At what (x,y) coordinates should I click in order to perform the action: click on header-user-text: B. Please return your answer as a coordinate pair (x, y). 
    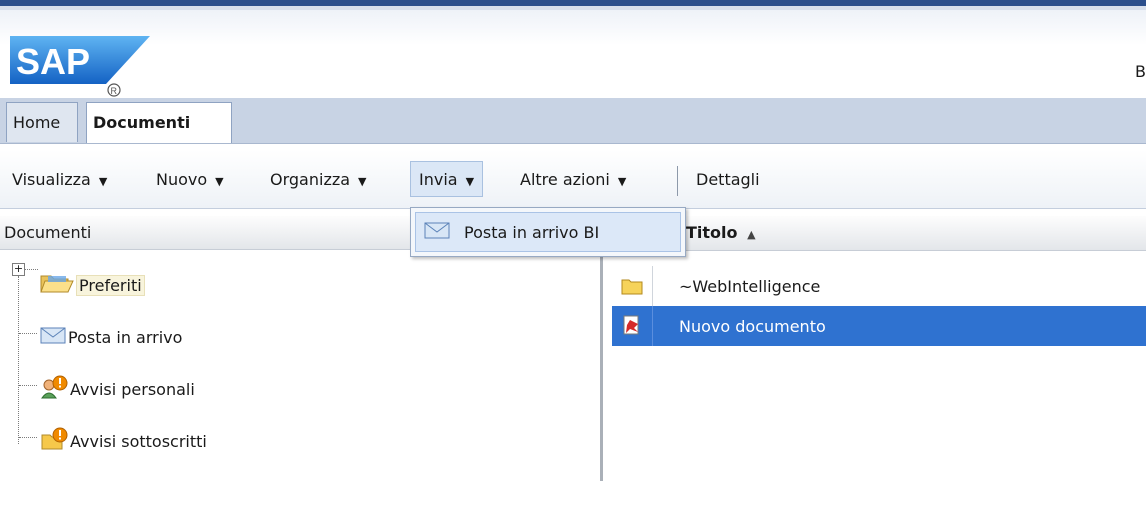
    Looking at the image, I should click on (1140, 71).